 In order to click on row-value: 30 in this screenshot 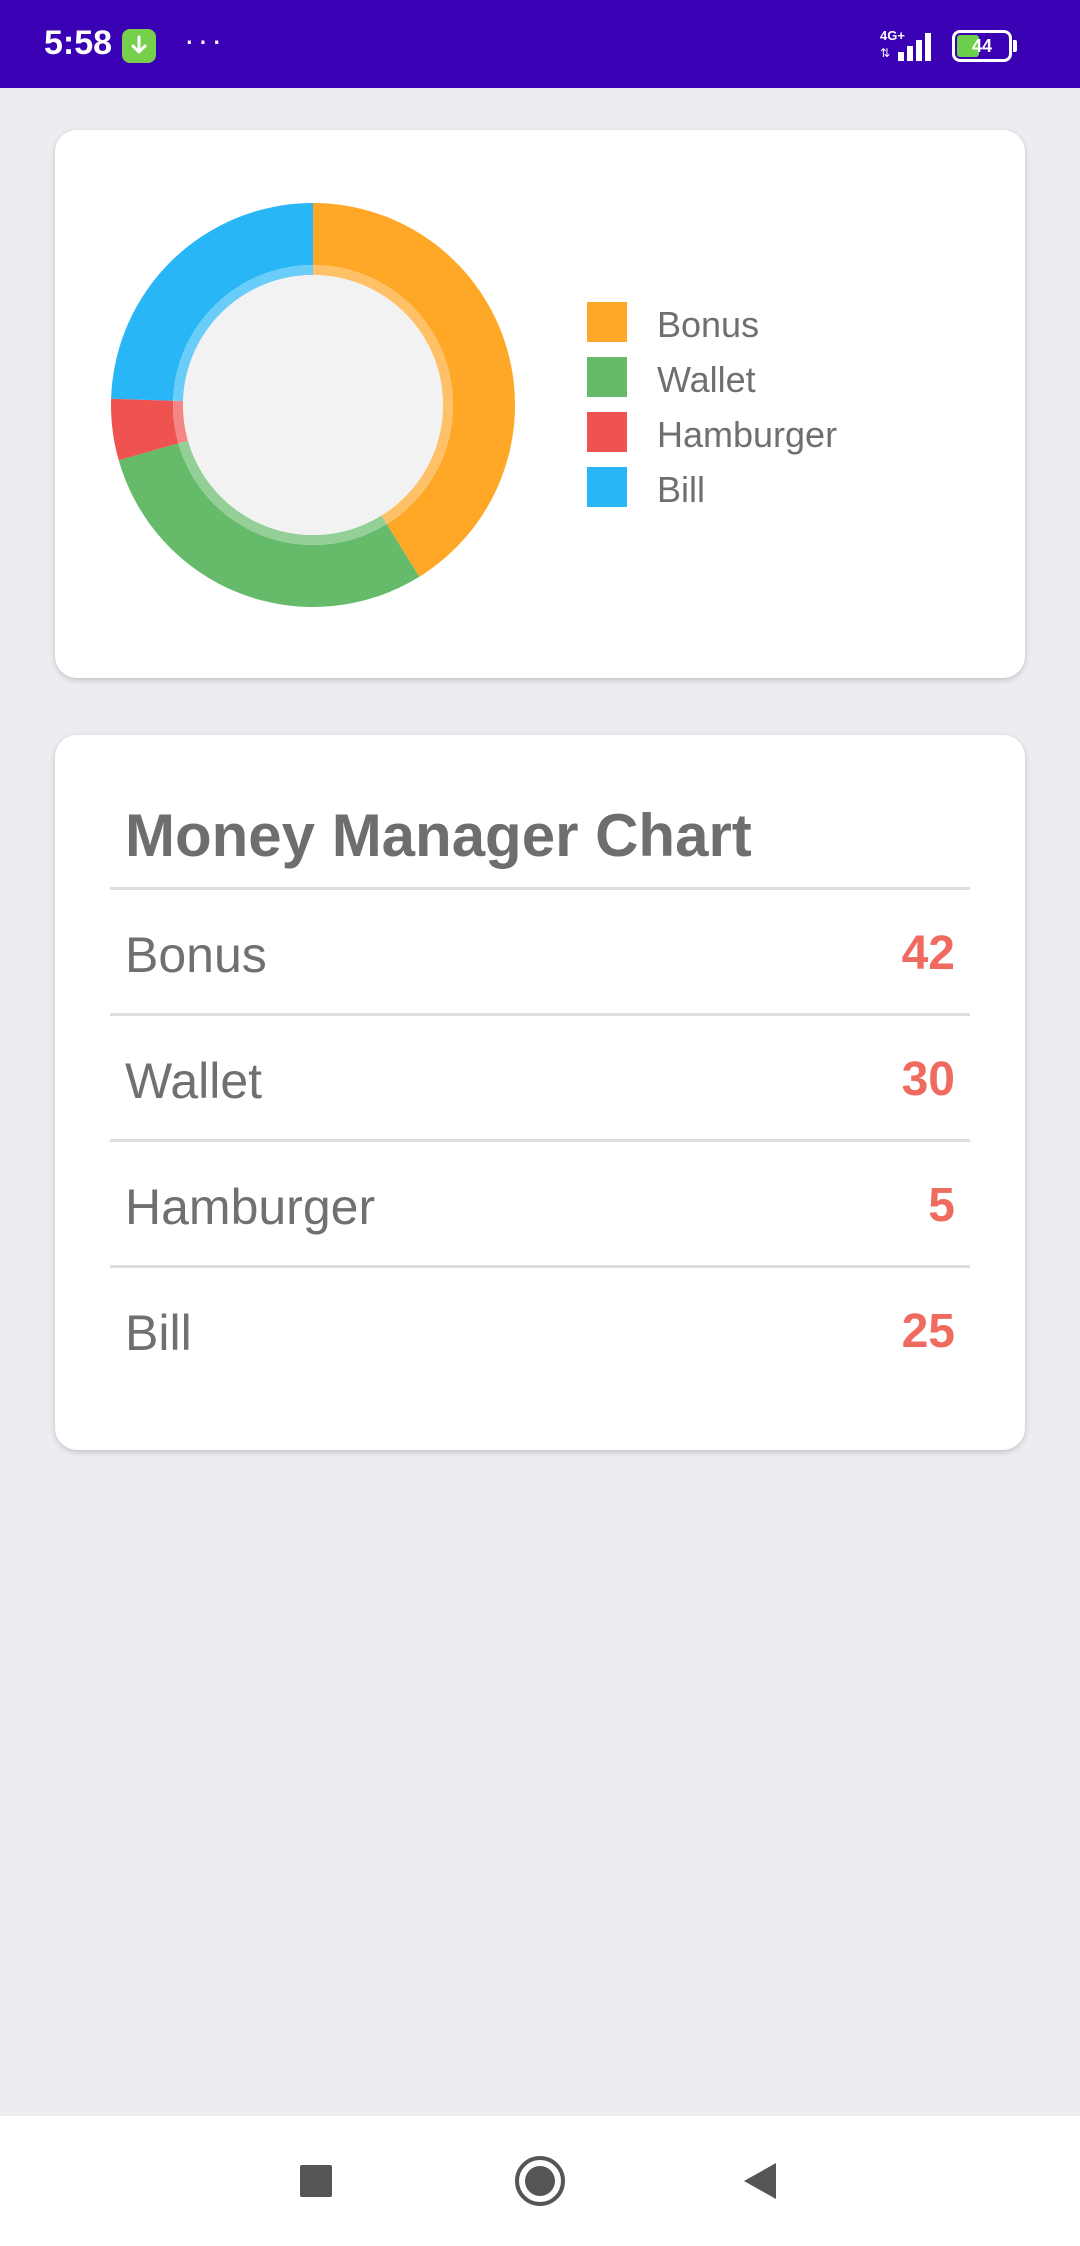, I will do `click(928, 1079)`.